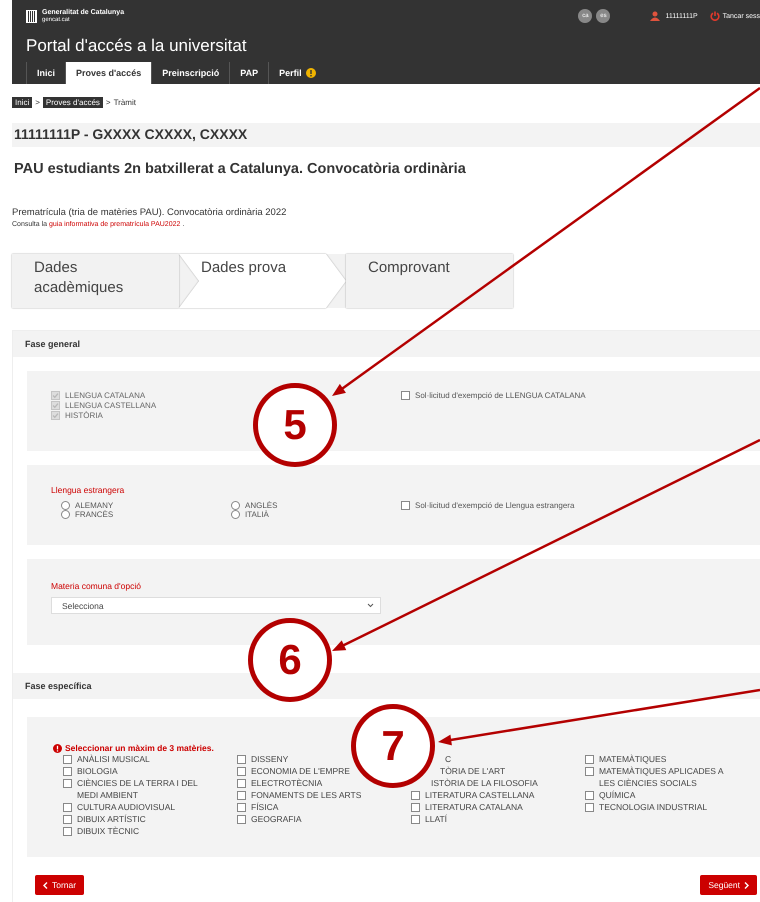  Describe the element at coordinates (96, 586) in the screenshot. I see `field-label: Materia comuna d'opció` at that location.